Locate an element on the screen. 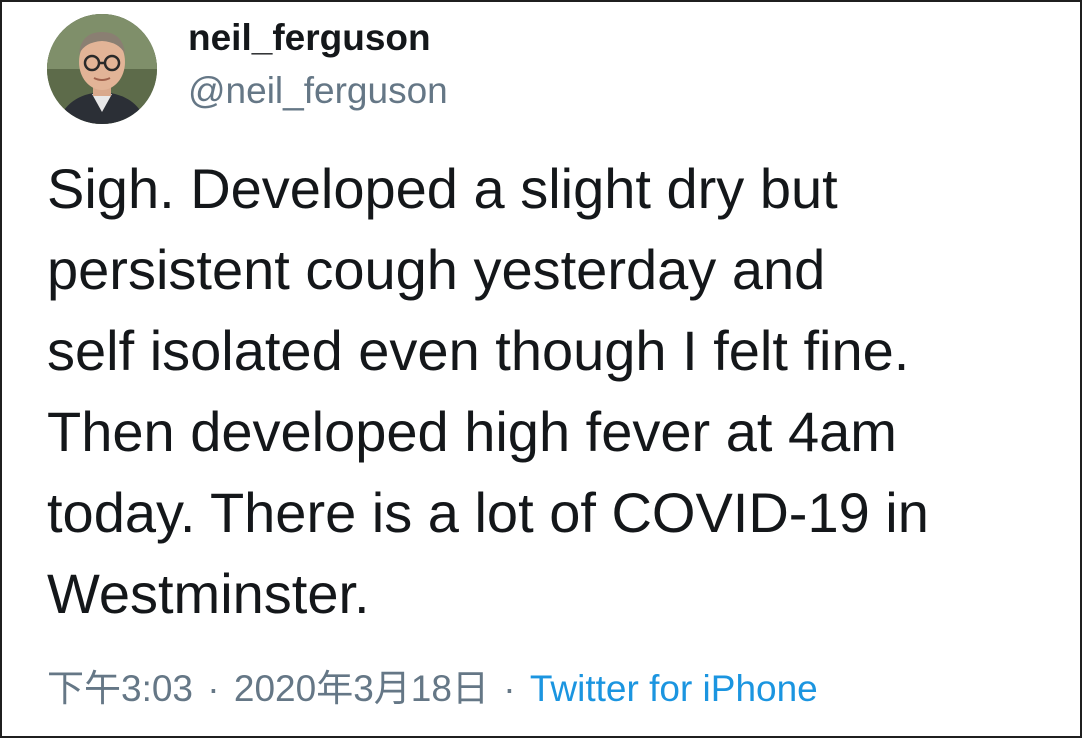 This screenshot has height=738, width=1082. author-handle: @neil_ferguson is located at coordinates (318, 91).